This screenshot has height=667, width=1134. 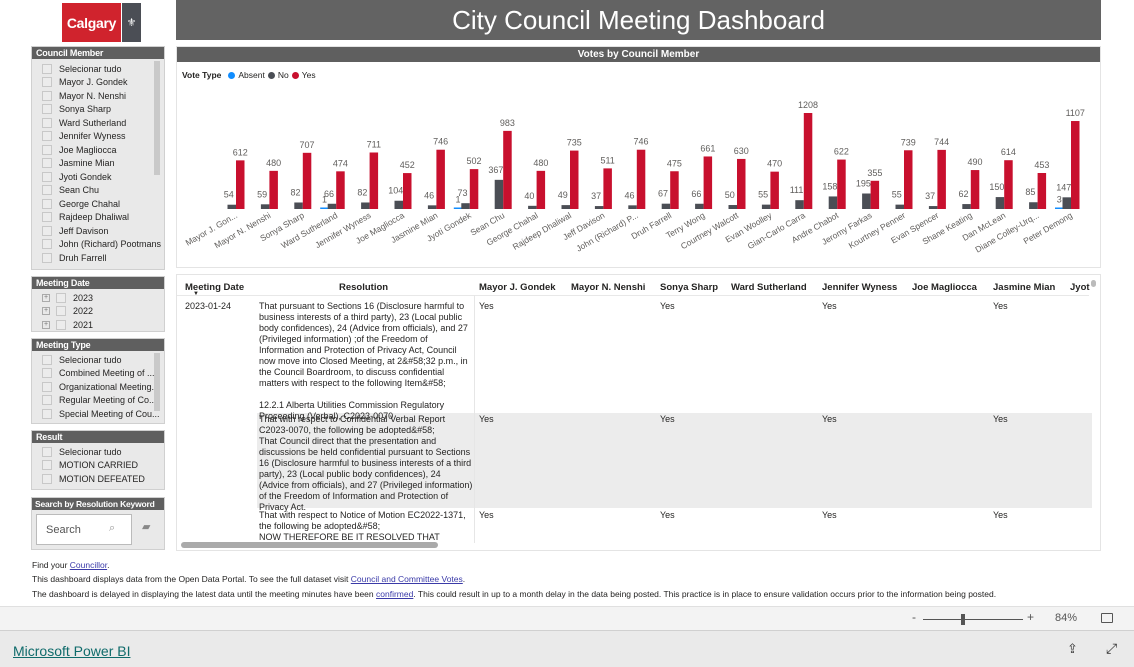 What do you see at coordinates (98, 177) in the screenshot?
I see `slicer-item: Jyoti Gondek` at bounding box center [98, 177].